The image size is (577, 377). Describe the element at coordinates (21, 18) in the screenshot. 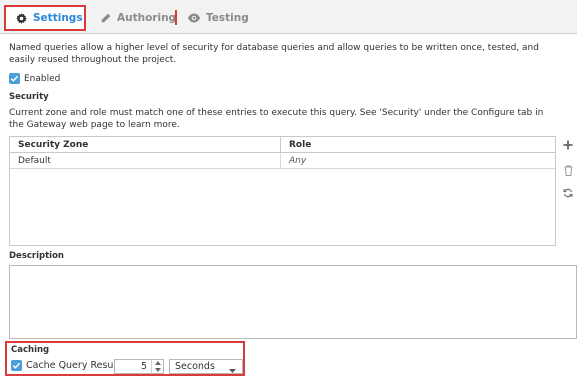

I see `gear-icon` at that location.